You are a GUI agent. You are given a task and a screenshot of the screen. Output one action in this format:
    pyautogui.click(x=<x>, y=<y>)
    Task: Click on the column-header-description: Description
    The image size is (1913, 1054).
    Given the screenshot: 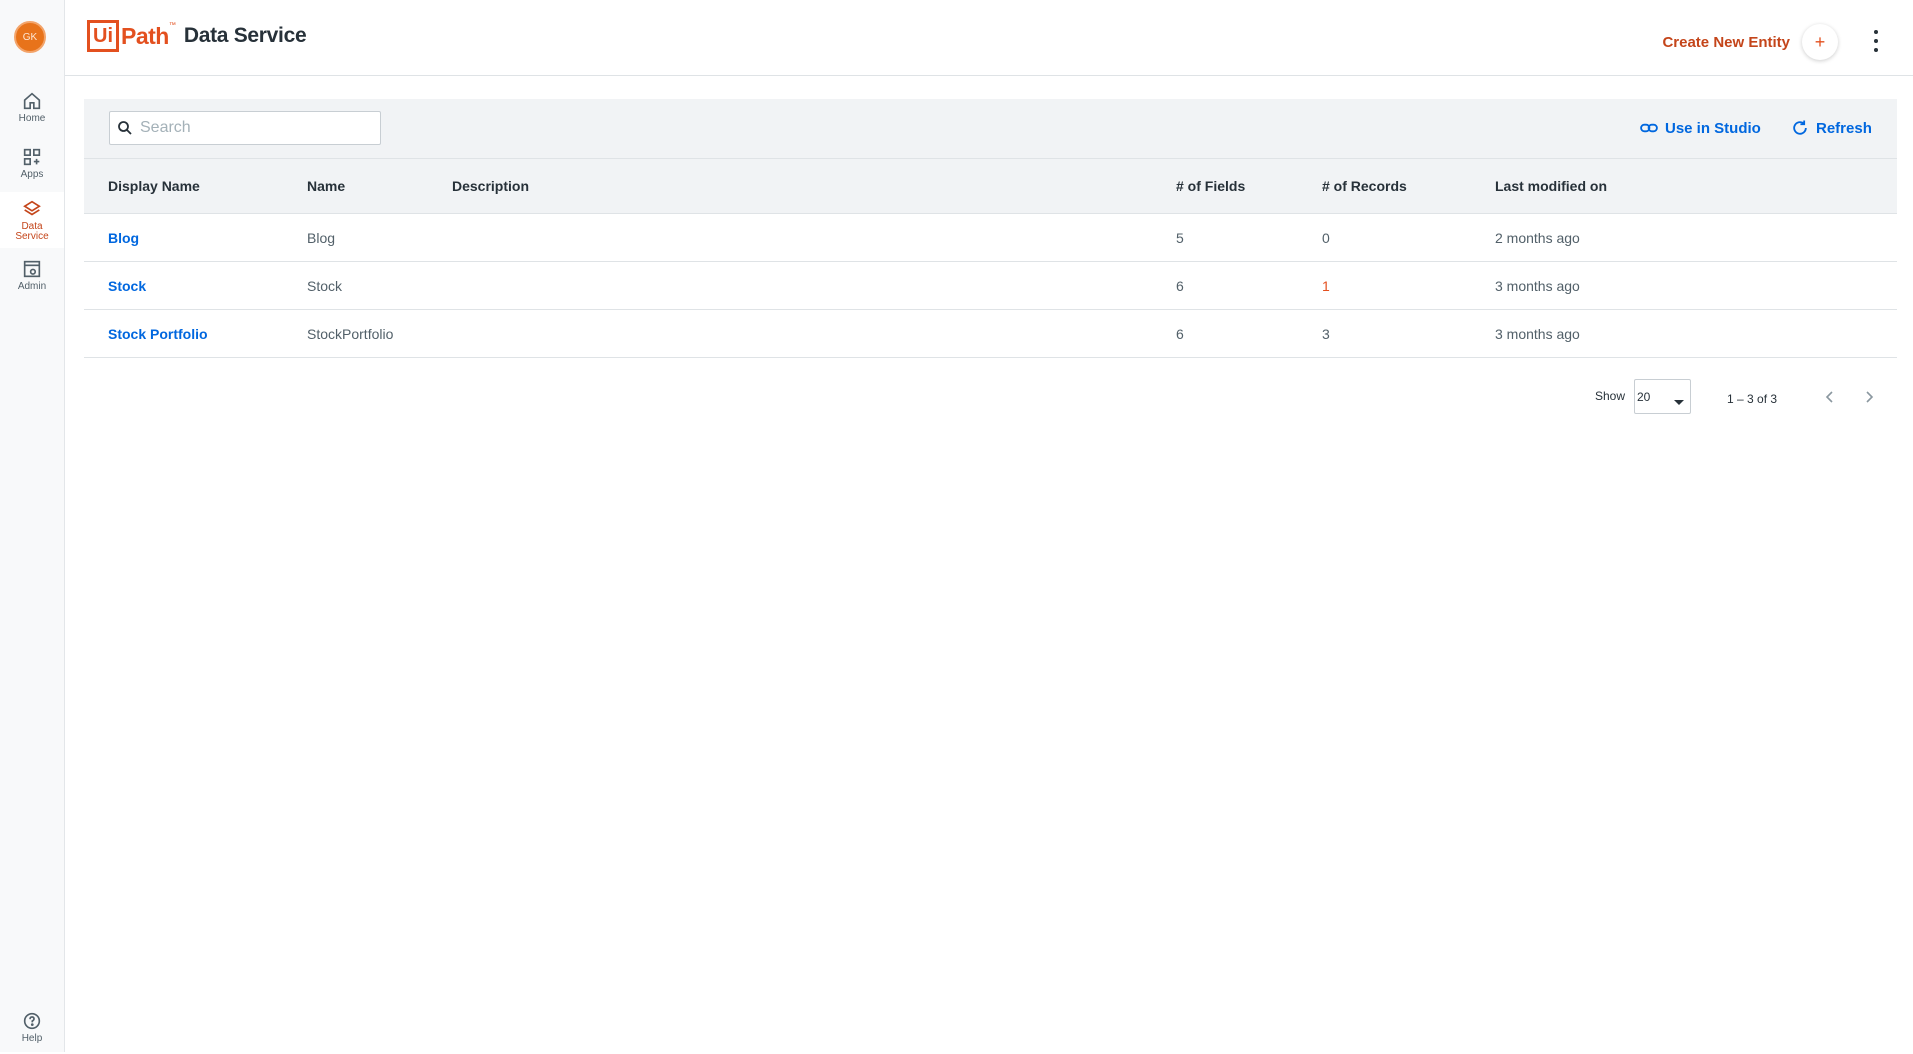 What is the action you would take?
    pyautogui.click(x=490, y=186)
    